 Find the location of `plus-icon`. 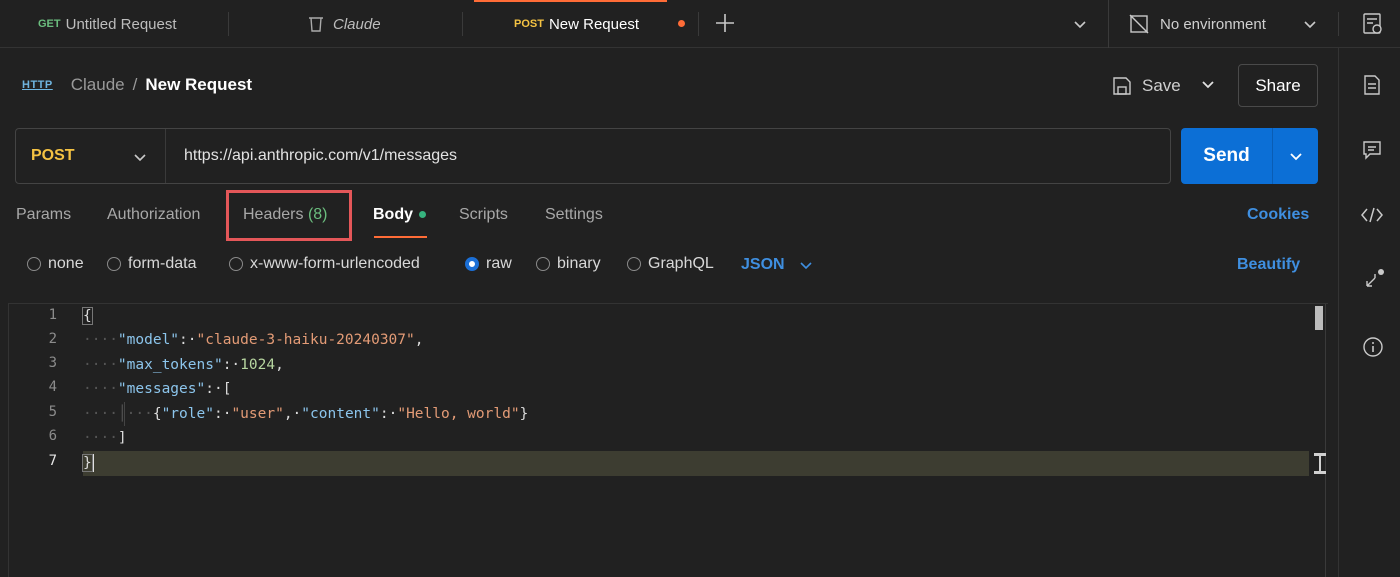

plus-icon is located at coordinates (725, 23).